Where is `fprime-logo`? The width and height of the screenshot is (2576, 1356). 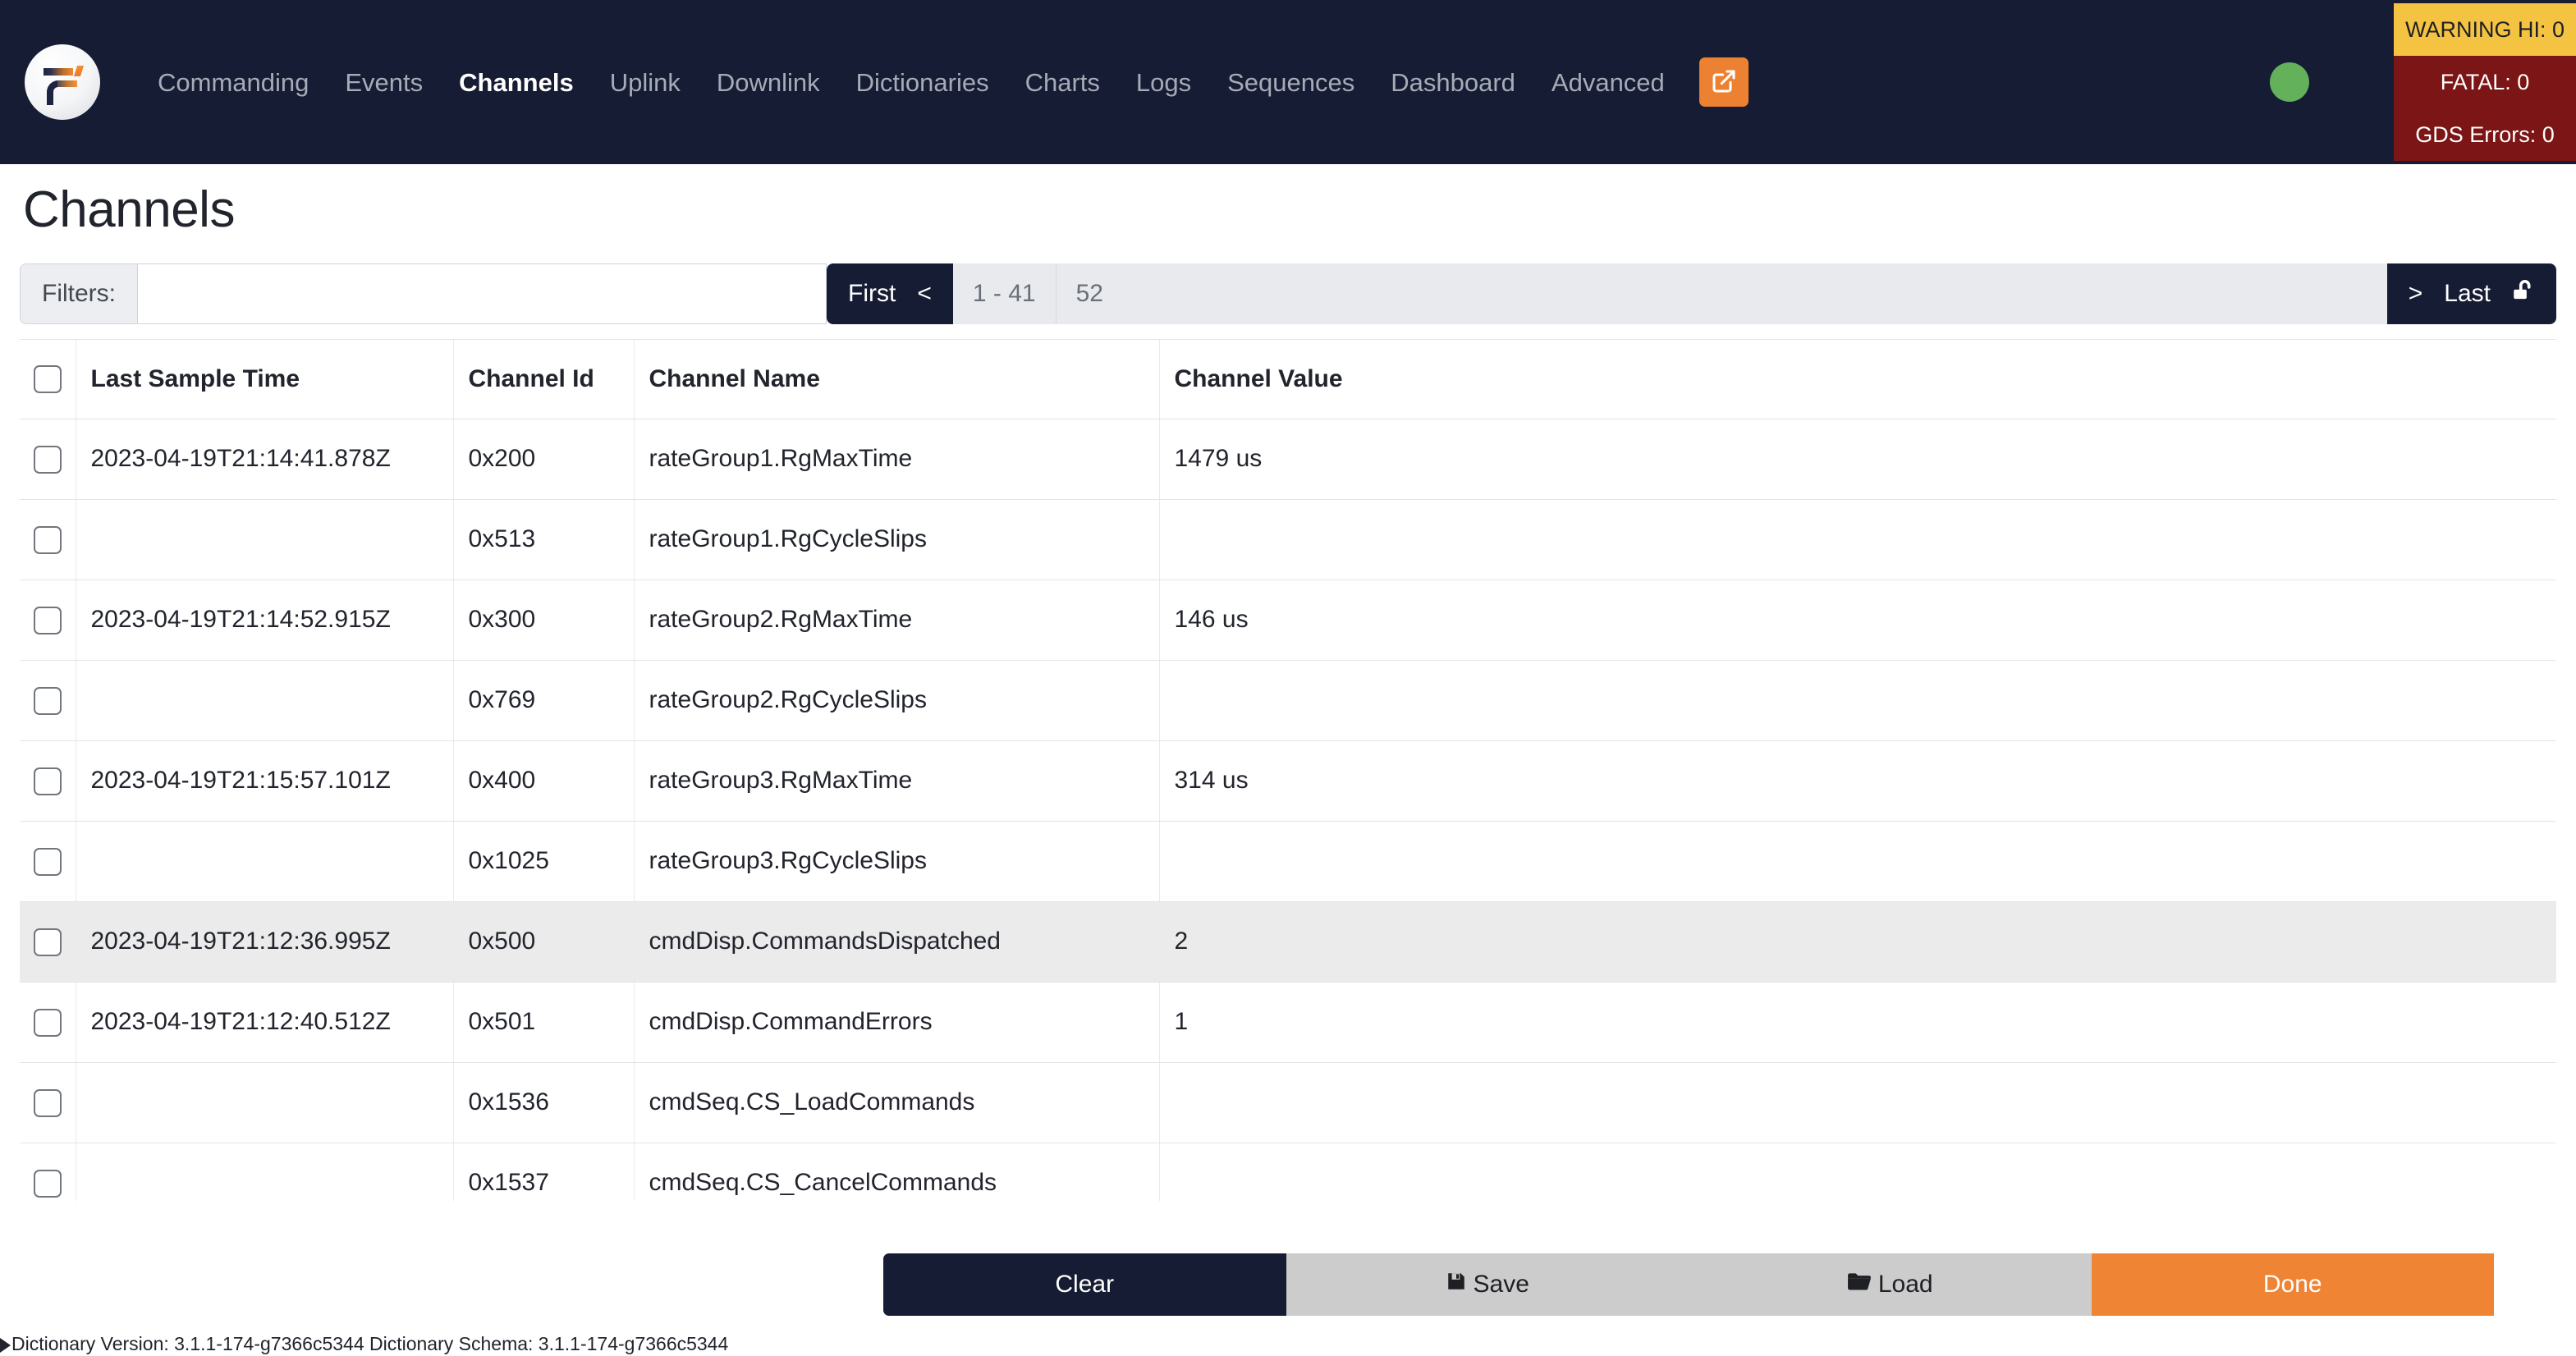
fprime-logo is located at coordinates (63, 82).